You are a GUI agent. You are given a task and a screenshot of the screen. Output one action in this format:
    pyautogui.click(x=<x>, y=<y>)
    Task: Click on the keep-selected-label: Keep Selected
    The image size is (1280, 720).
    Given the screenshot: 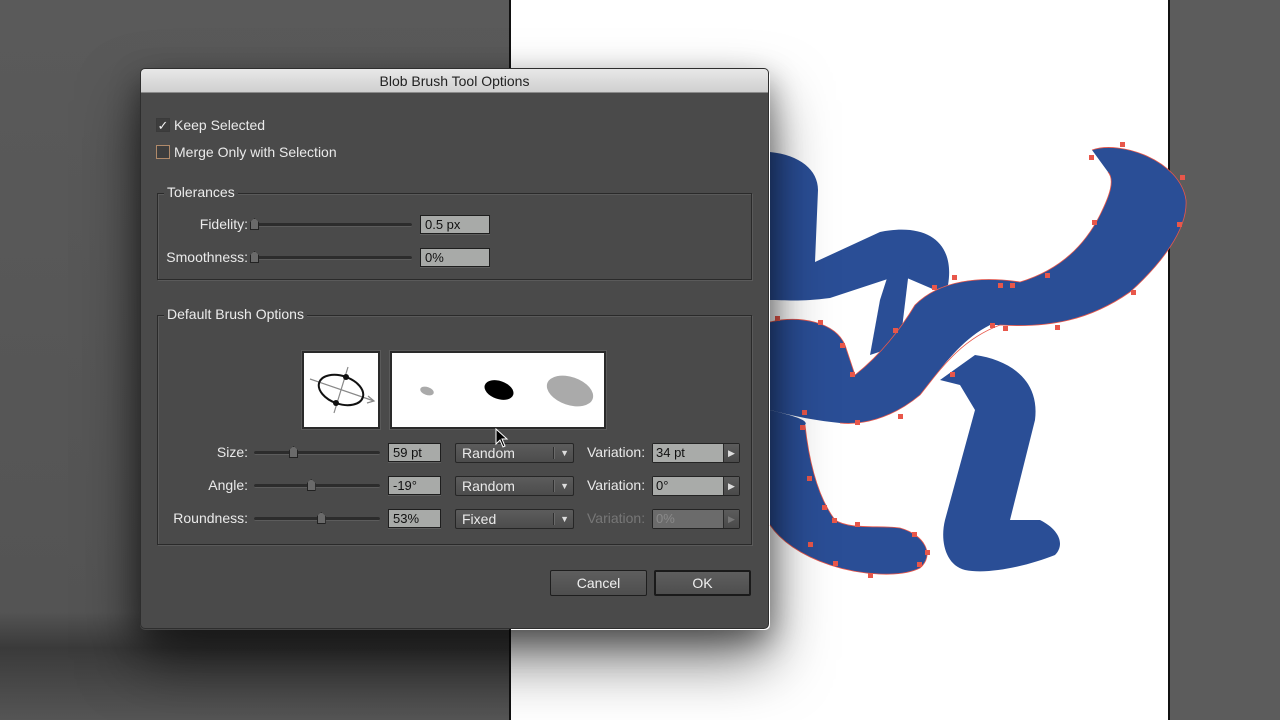 What is the action you would take?
    pyautogui.click(x=220, y=125)
    